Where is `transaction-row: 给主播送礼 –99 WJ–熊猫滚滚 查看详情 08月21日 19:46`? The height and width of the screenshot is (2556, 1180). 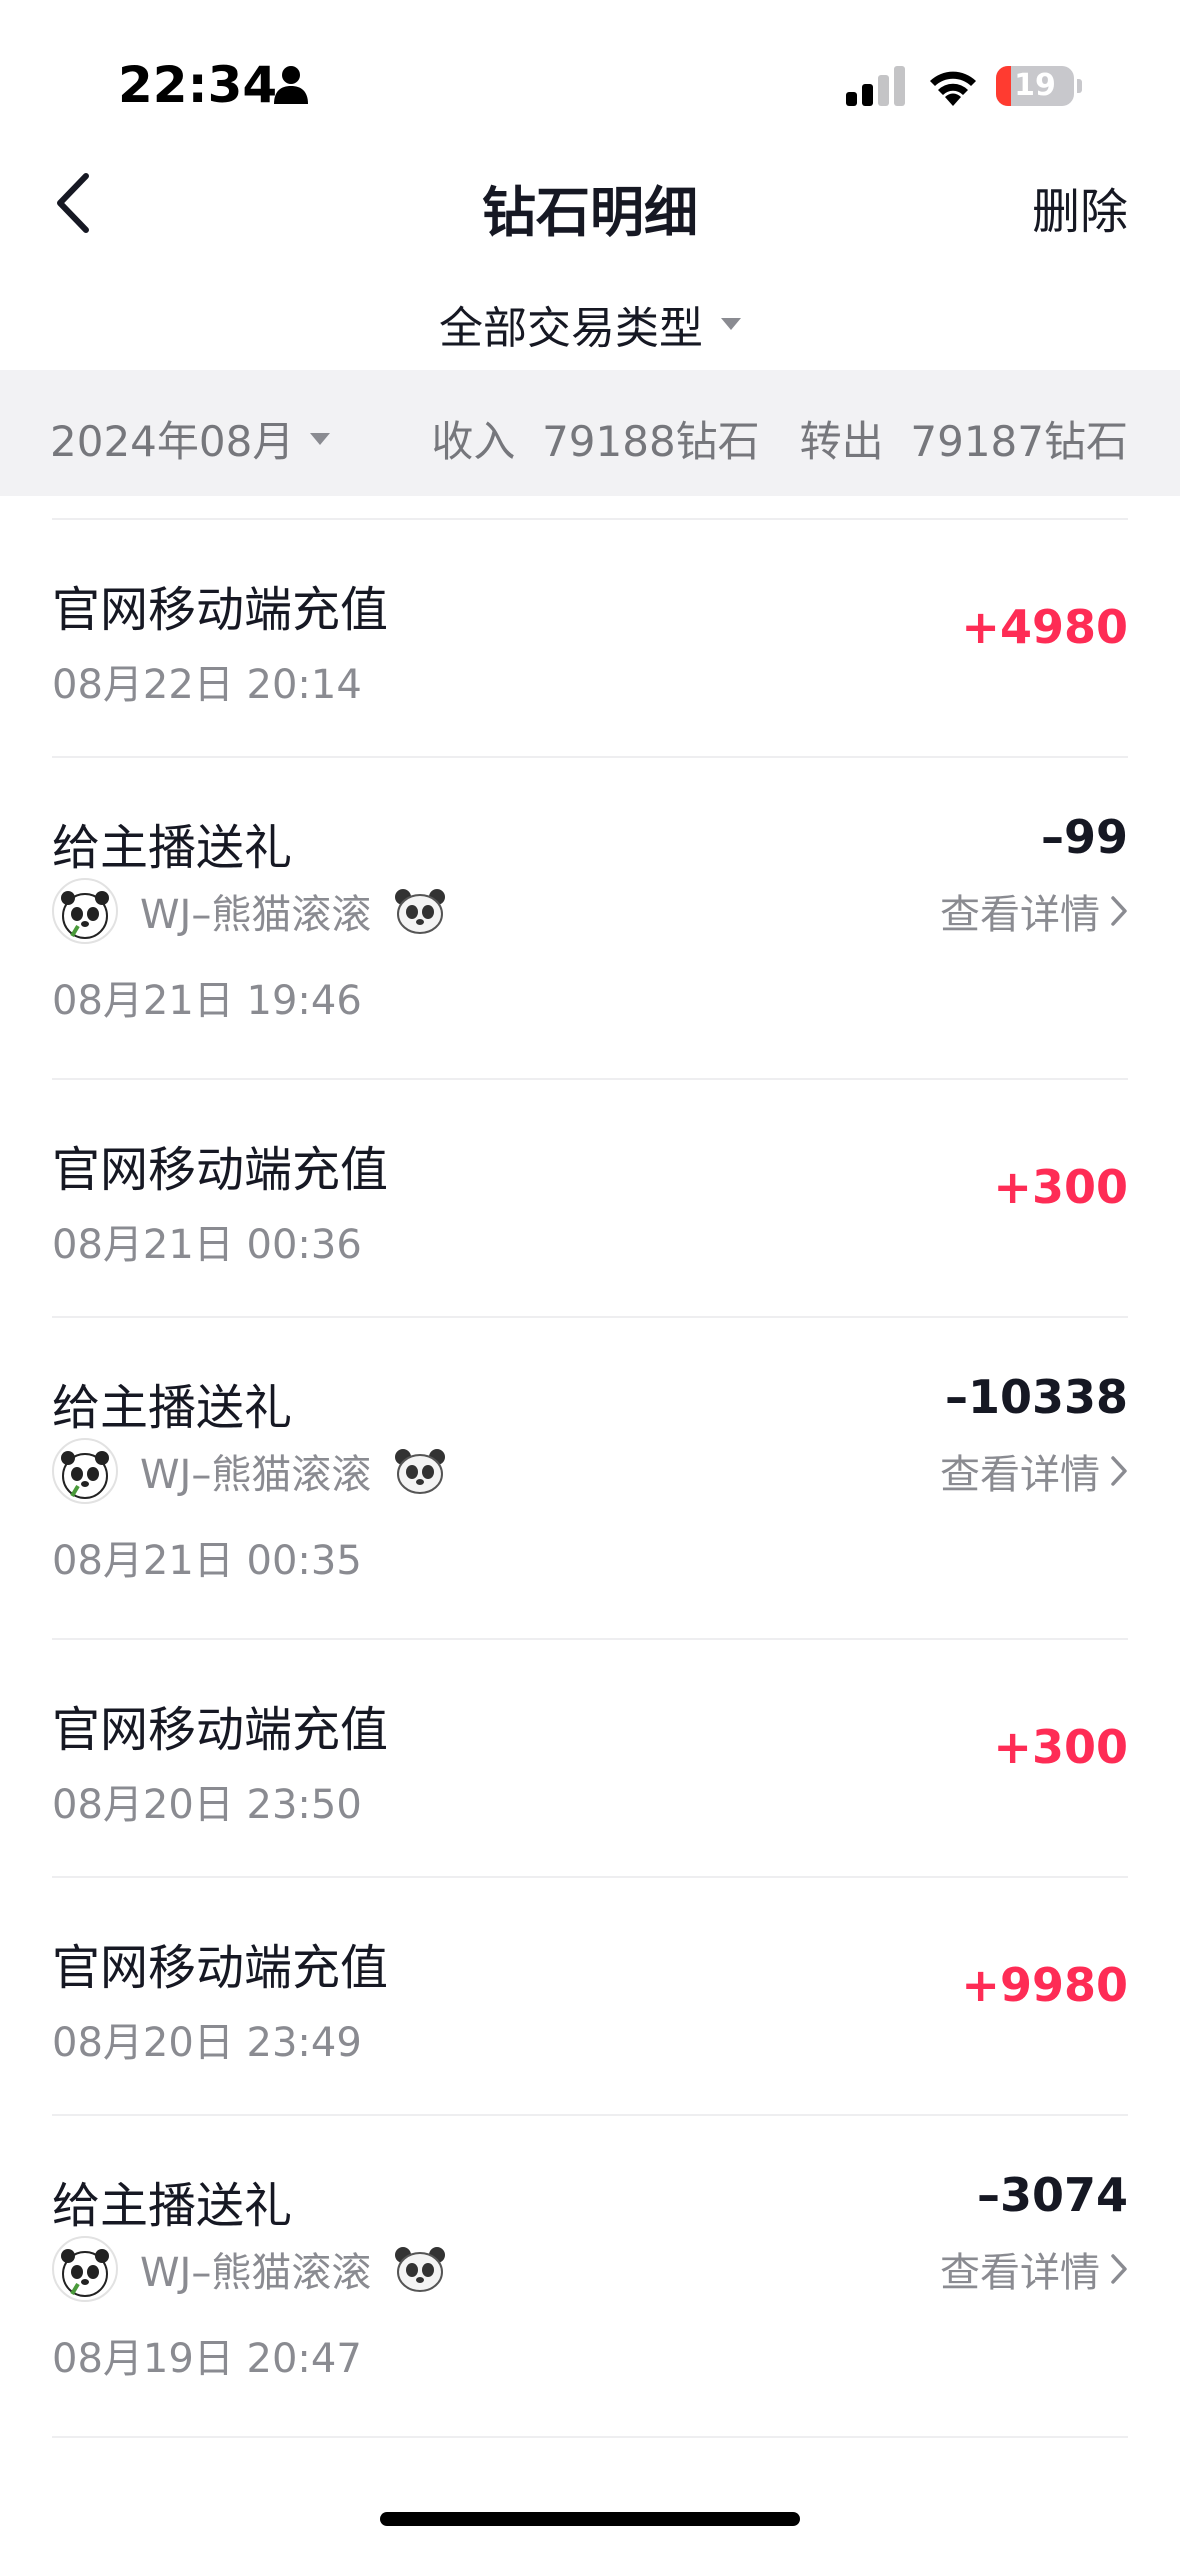 transaction-row: 给主播送礼 –99 WJ–熊猫滚滚 查看详情 08月21日 19:46 is located at coordinates (590, 918).